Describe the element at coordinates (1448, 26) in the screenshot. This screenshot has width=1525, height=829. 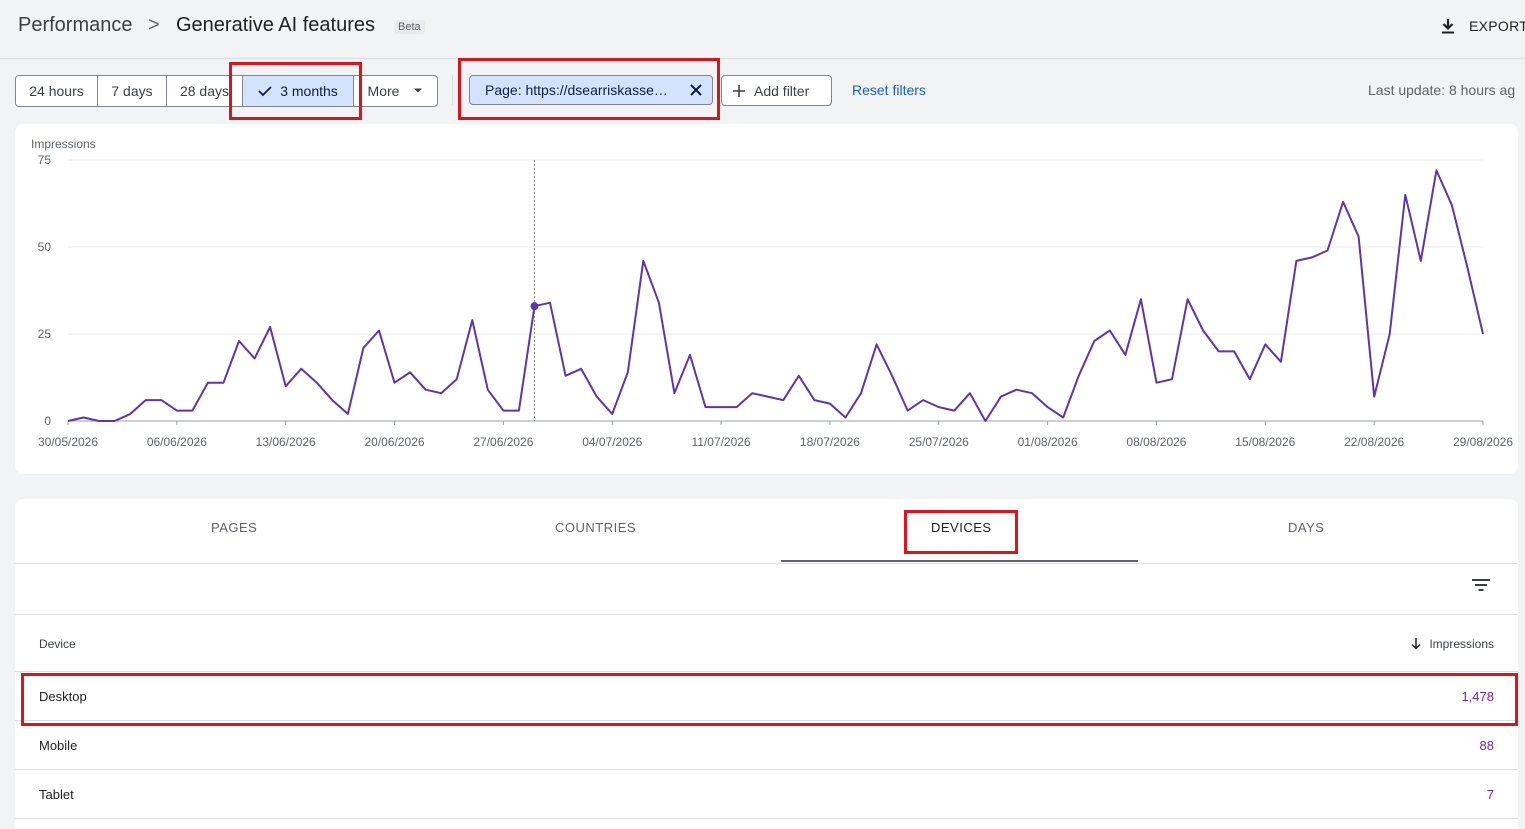
I see `download-icon` at that location.